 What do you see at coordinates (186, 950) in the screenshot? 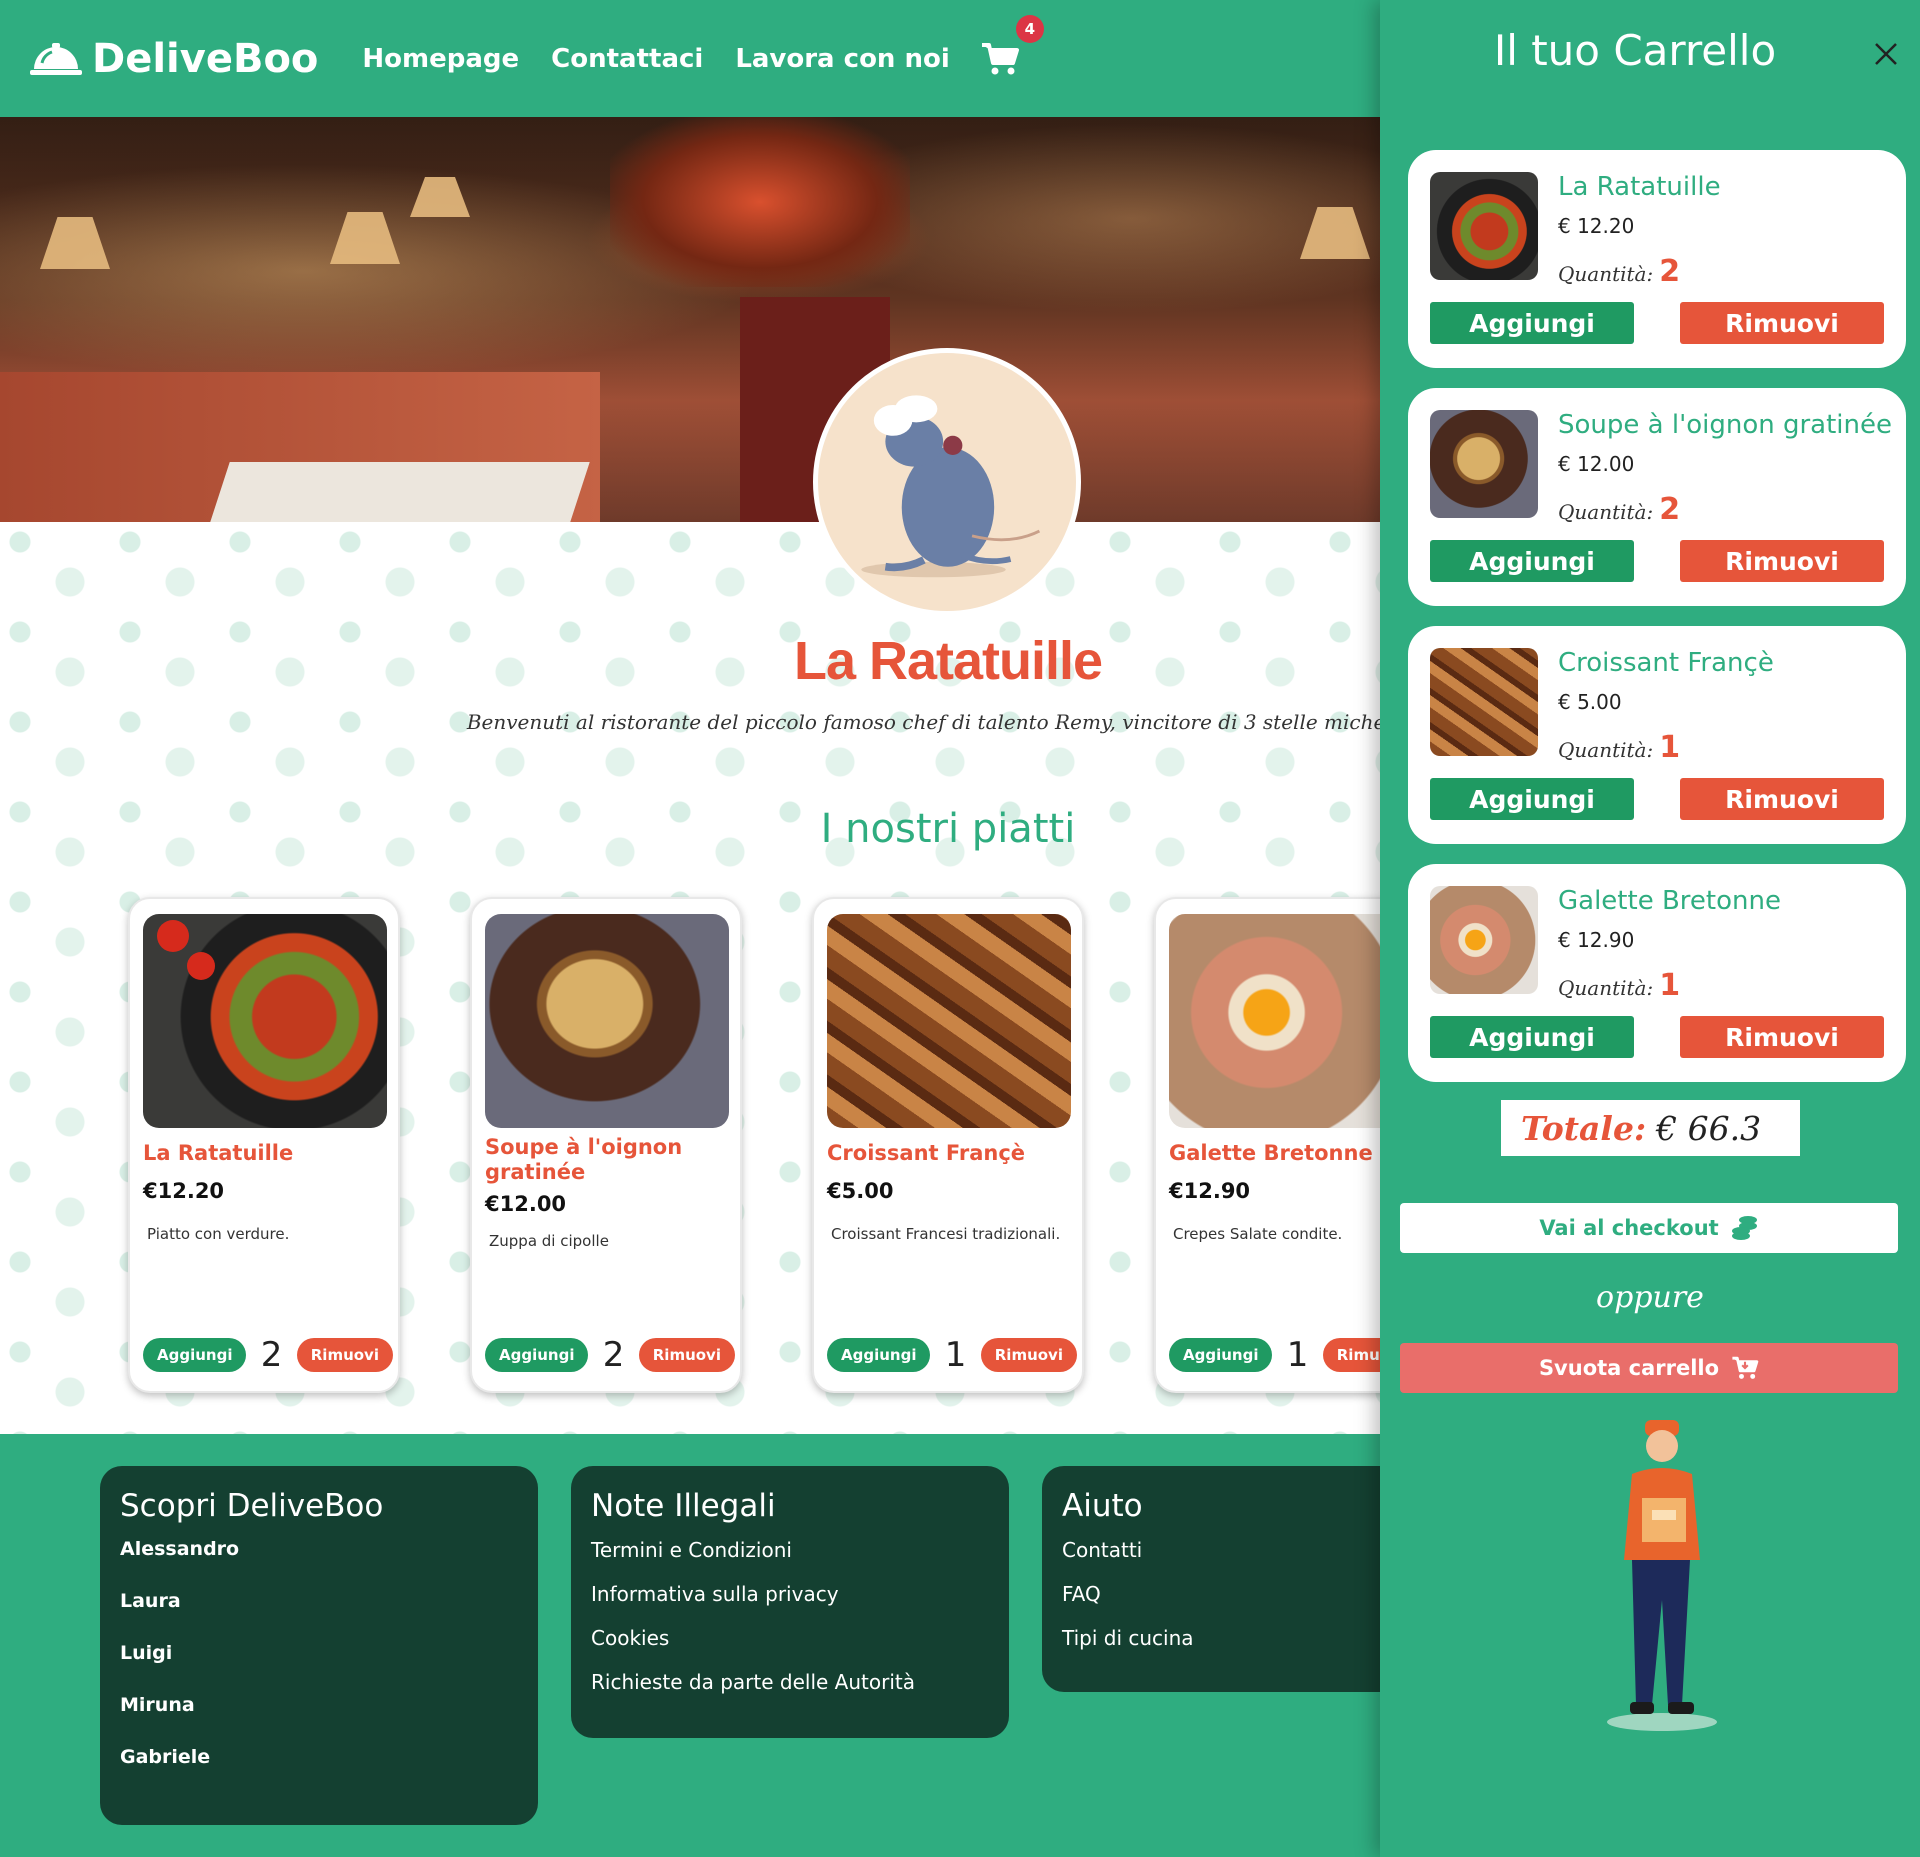
I see `tomato-decor` at bounding box center [186, 950].